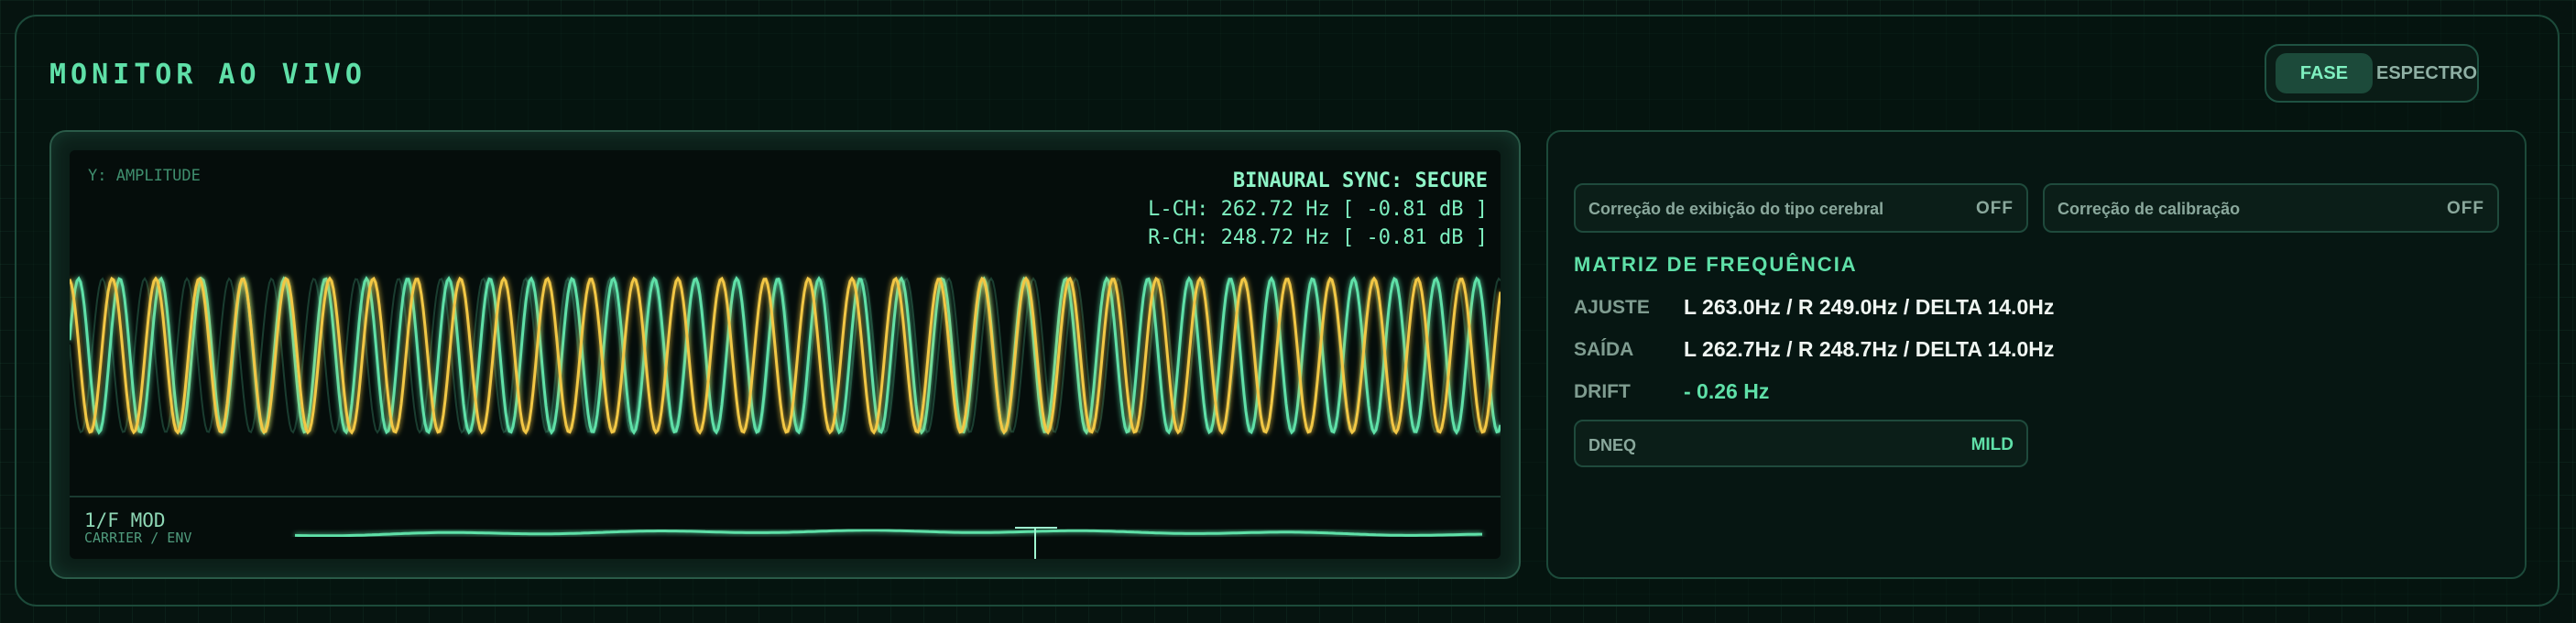  Describe the element at coordinates (2271, 208) in the screenshot. I see `calibration-correction-toggle: Correção de calibração OFF` at that location.